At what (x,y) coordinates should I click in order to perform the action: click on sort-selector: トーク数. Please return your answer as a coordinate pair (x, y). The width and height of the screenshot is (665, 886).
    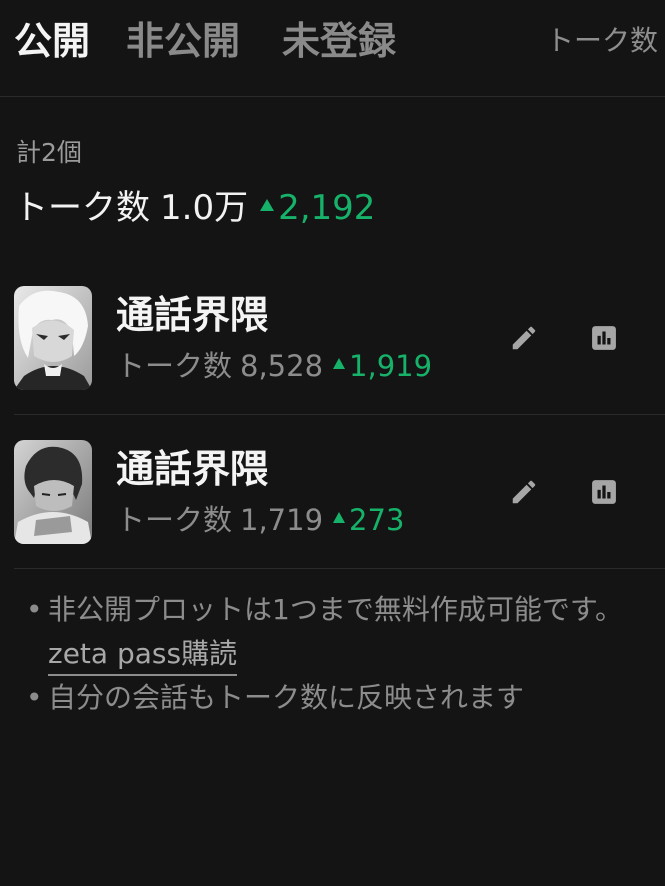
    Looking at the image, I should click on (602, 41).